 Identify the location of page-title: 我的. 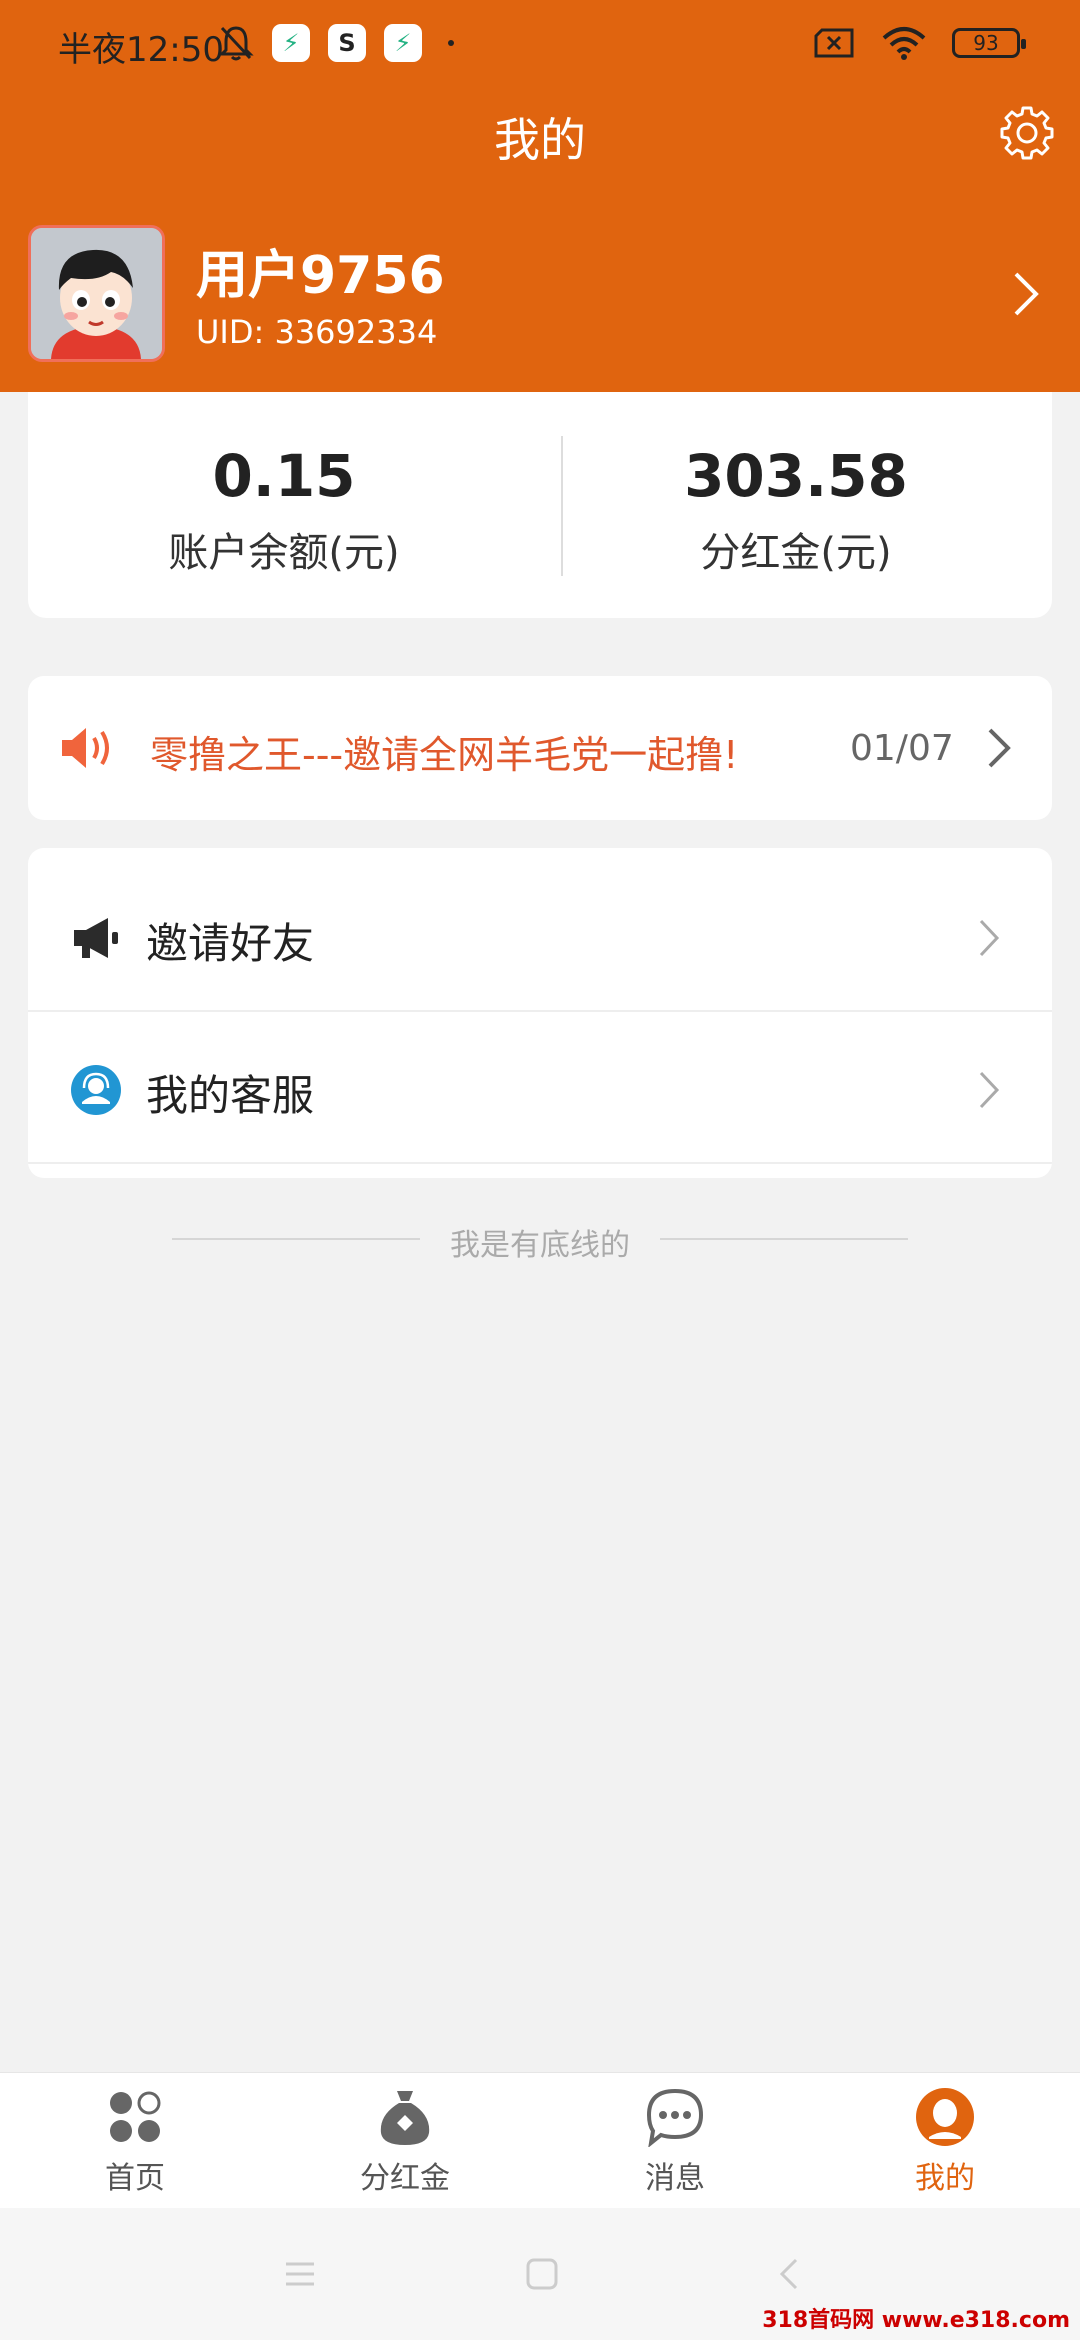
(540, 140).